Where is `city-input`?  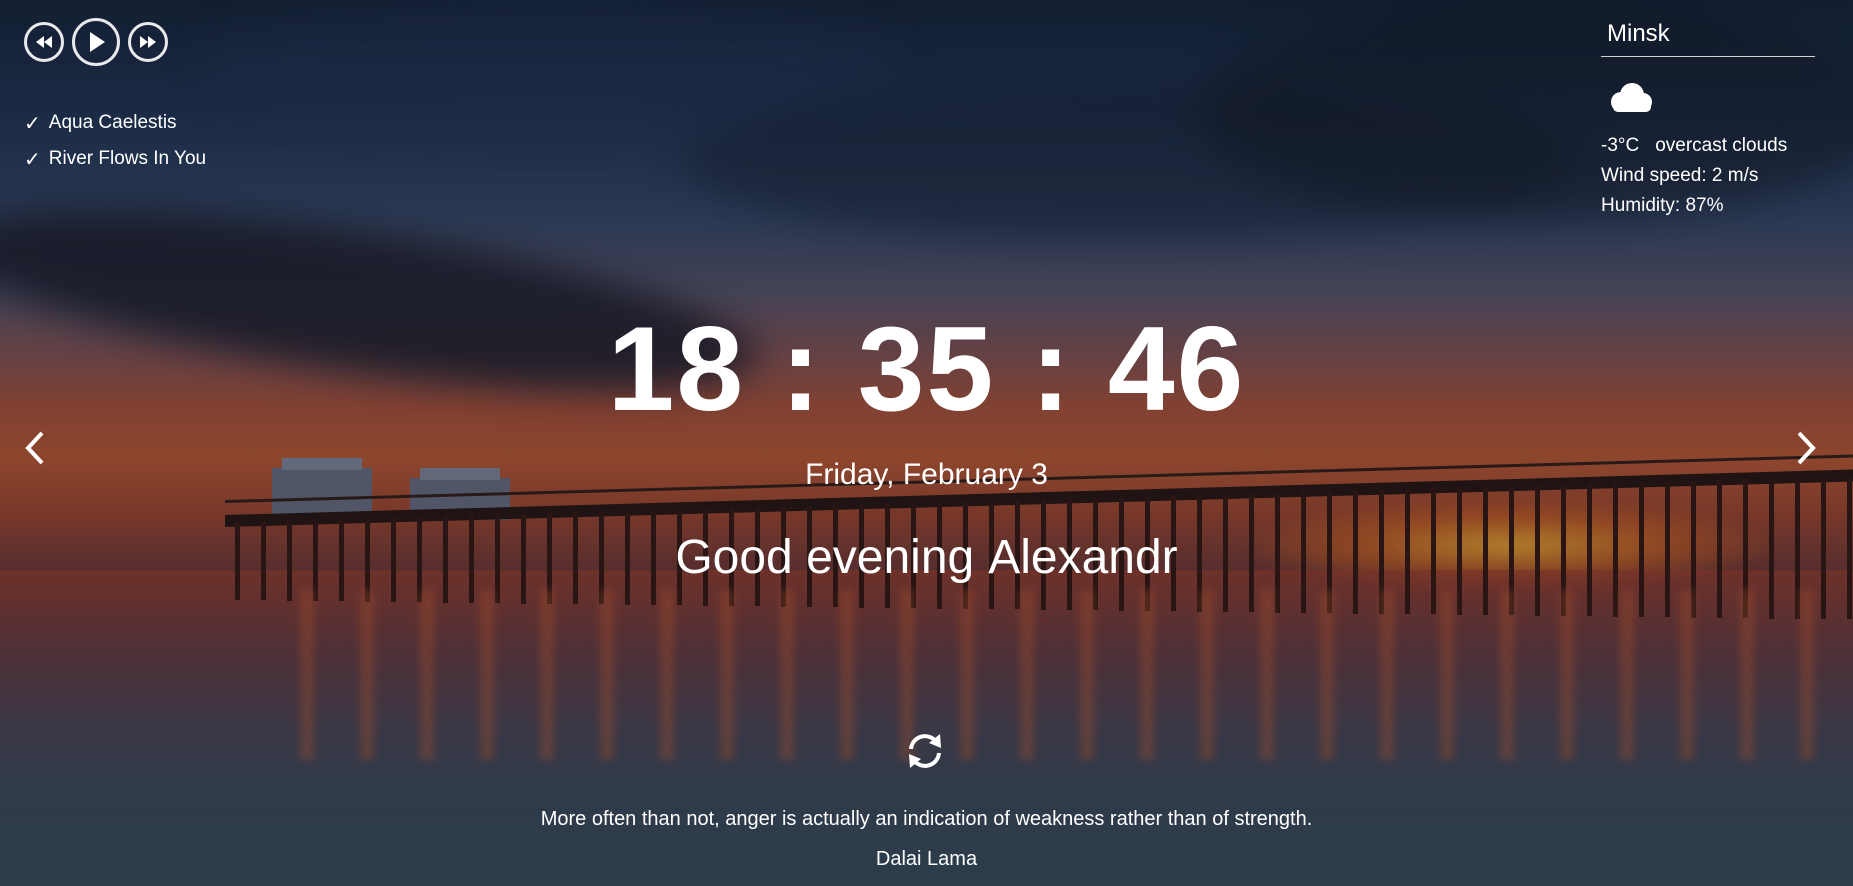
city-input is located at coordinates (1708, 37).